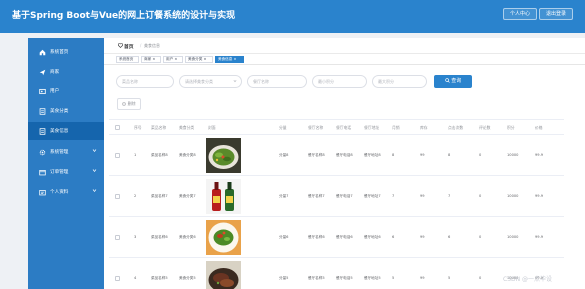 The image size is (585, 289). I want to click on dish-greens-image, so click(223, 155).